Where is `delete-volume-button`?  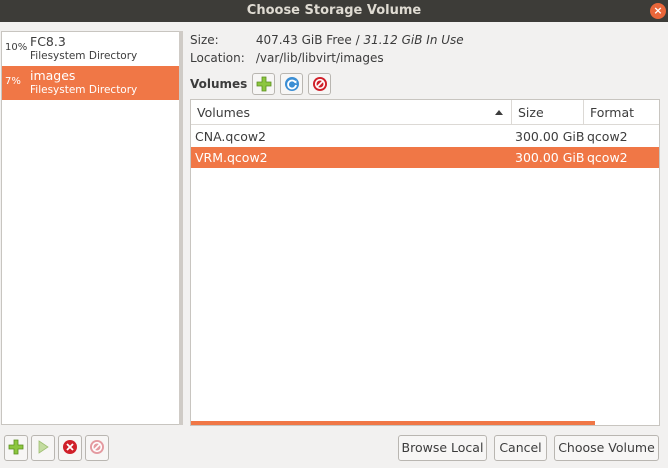 delete-volume-button is located at coordinates (319, 84).